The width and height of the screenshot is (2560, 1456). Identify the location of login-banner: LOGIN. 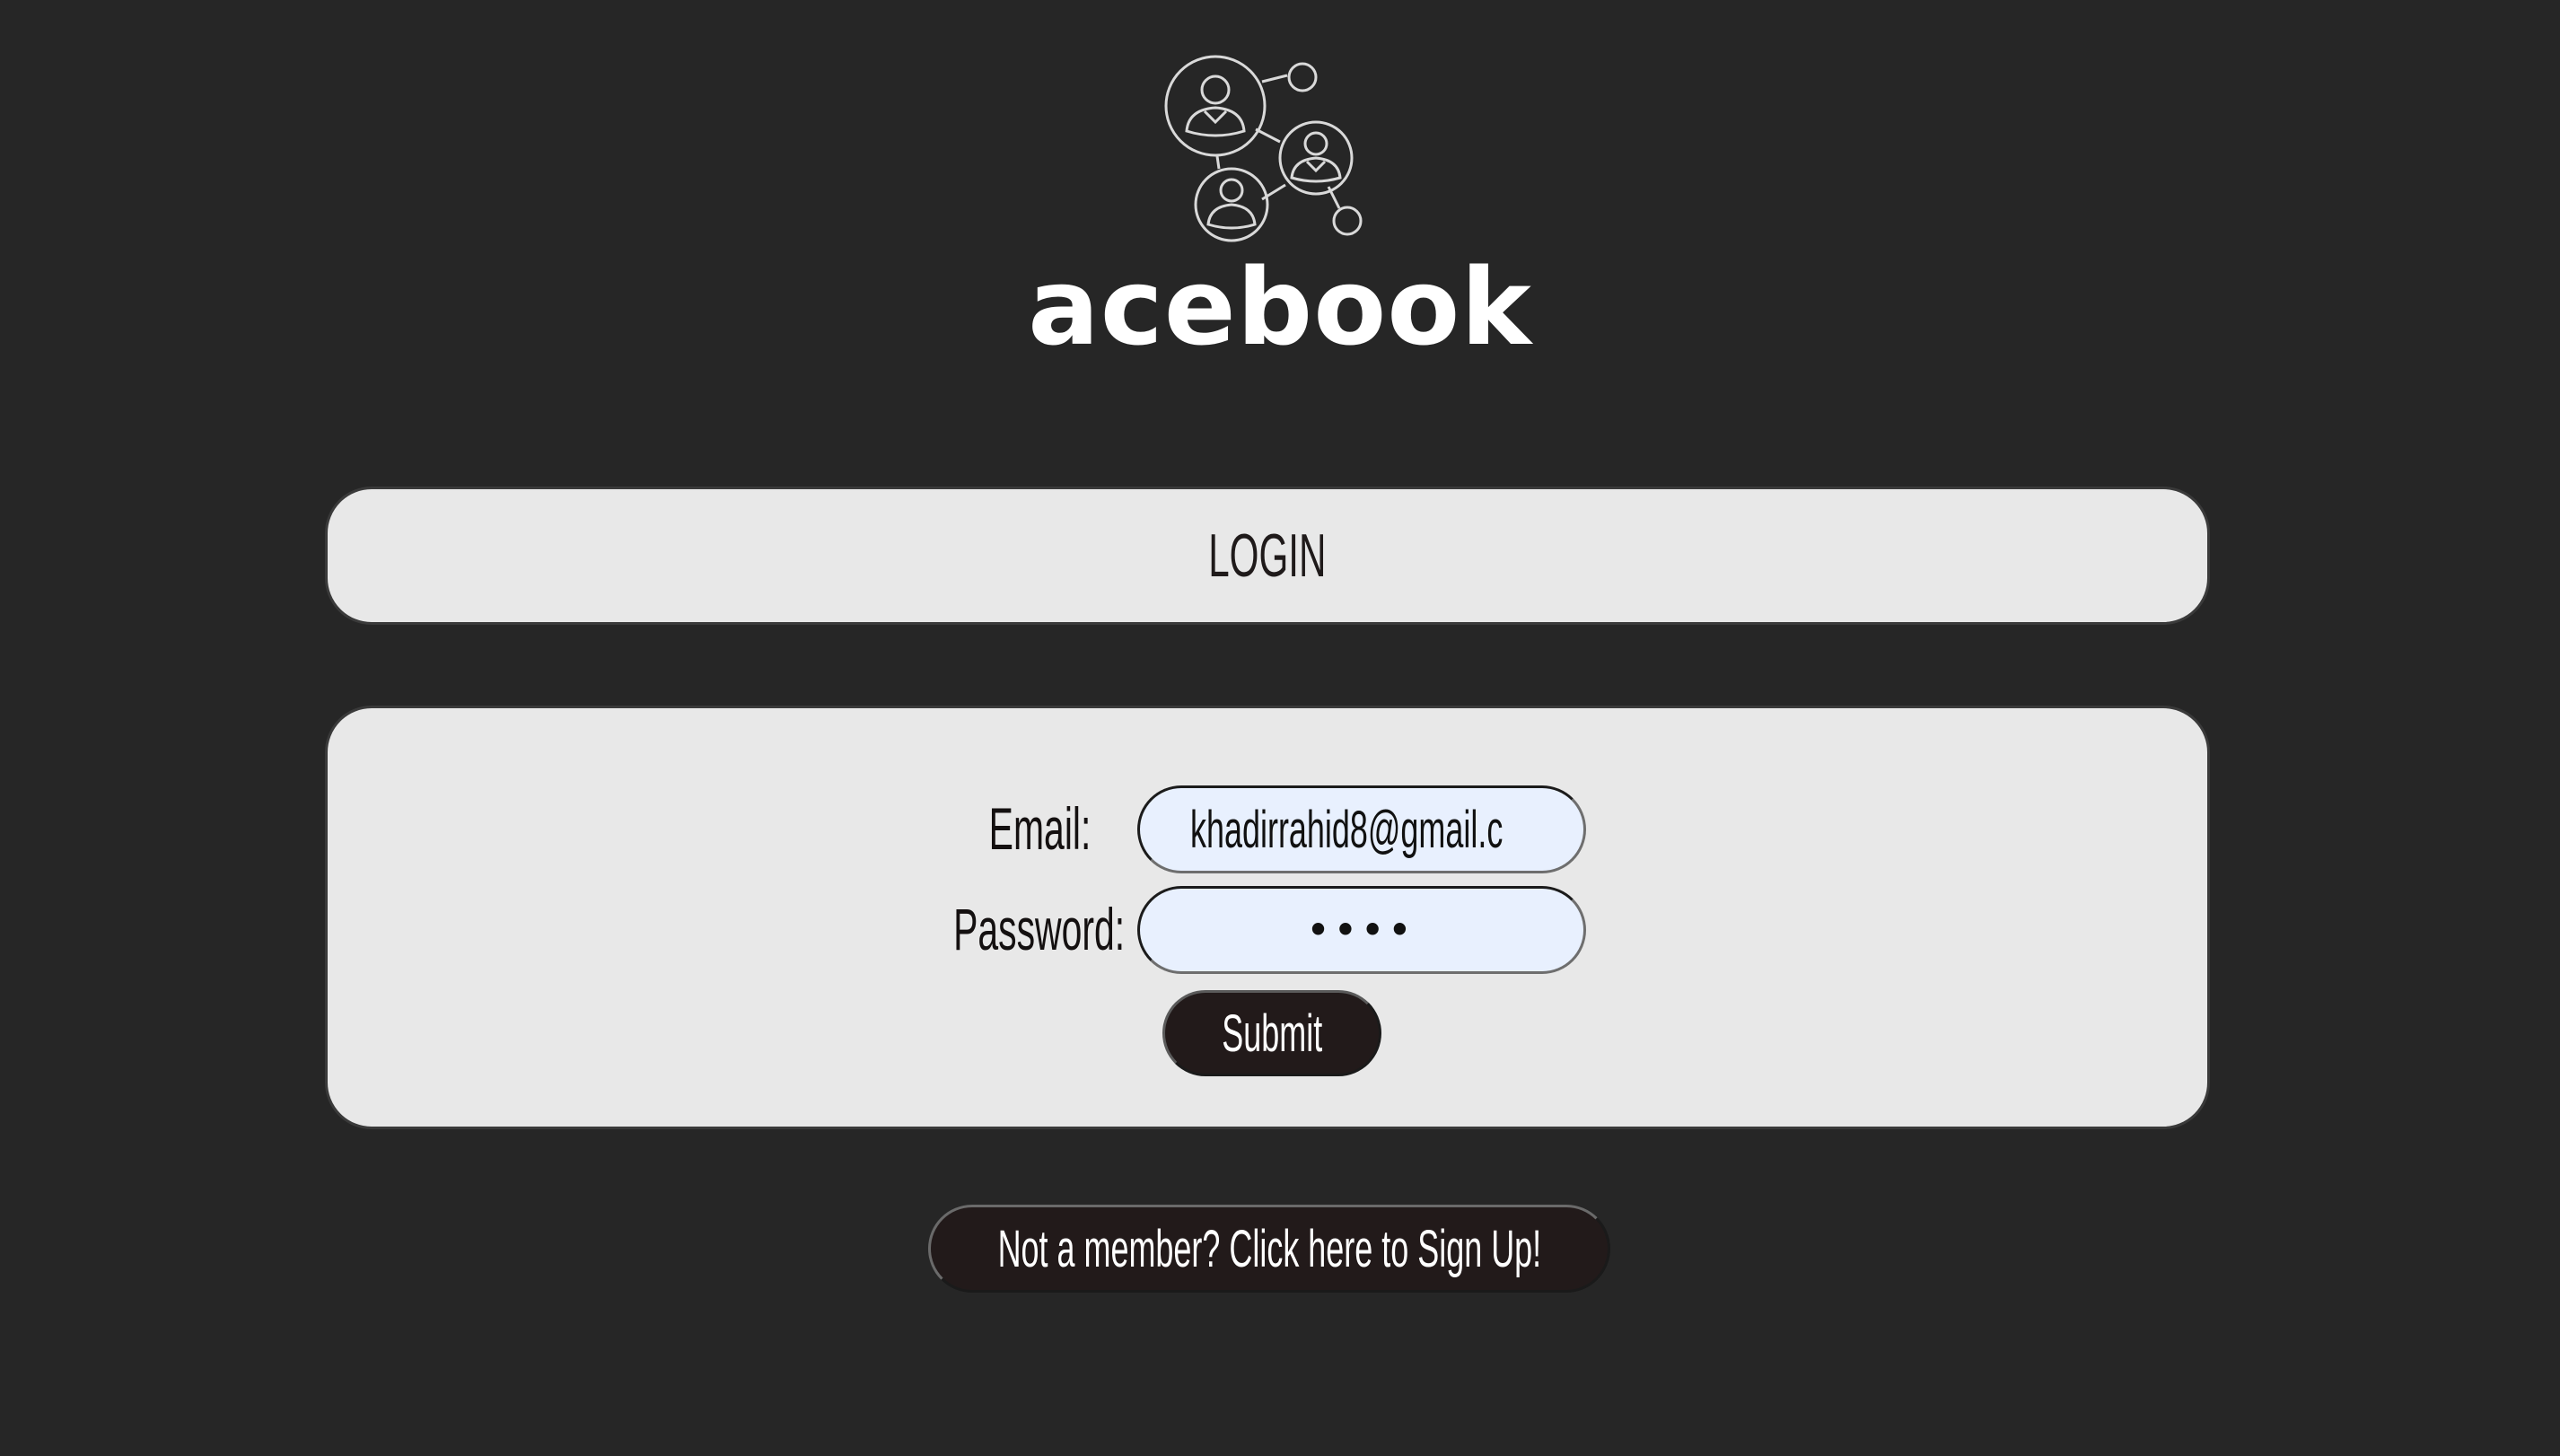
(1267, 556).